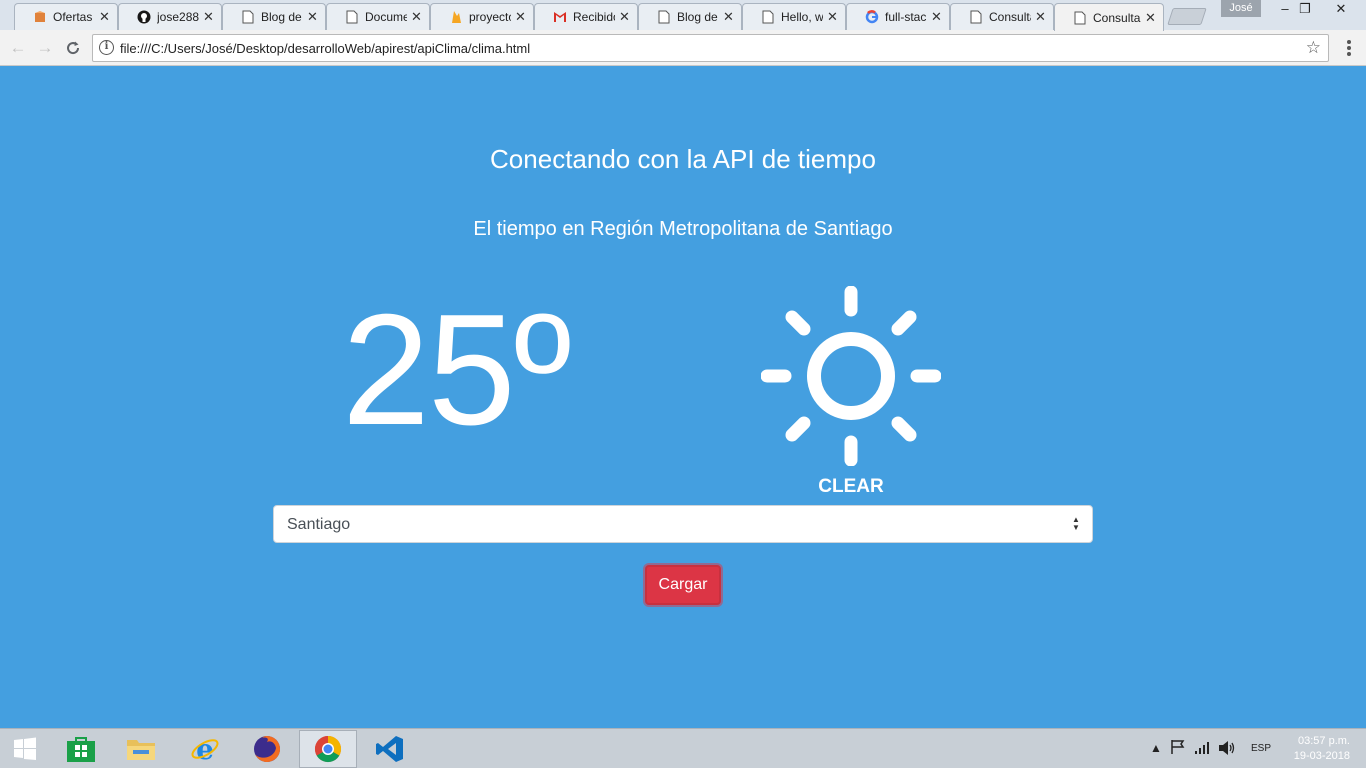 The image size is (1366, 768). What do you see at coordinates (456, 17) in the screenshot?
I see `firebase-icon` at bounding box center [456, 17].